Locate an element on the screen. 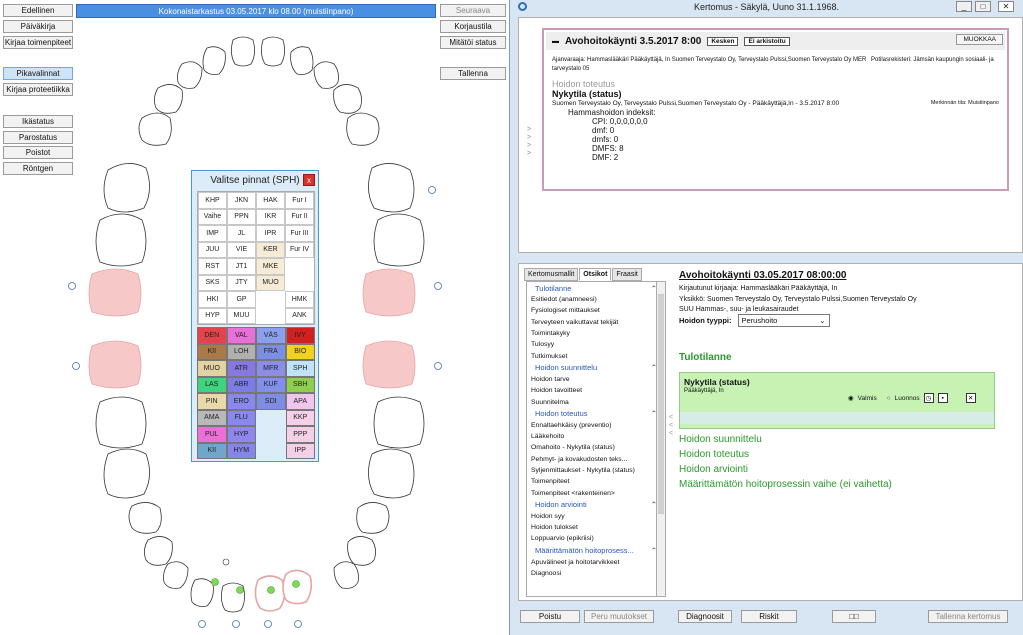  surface-code-cell: JUU is located at coordinates (212, 249).